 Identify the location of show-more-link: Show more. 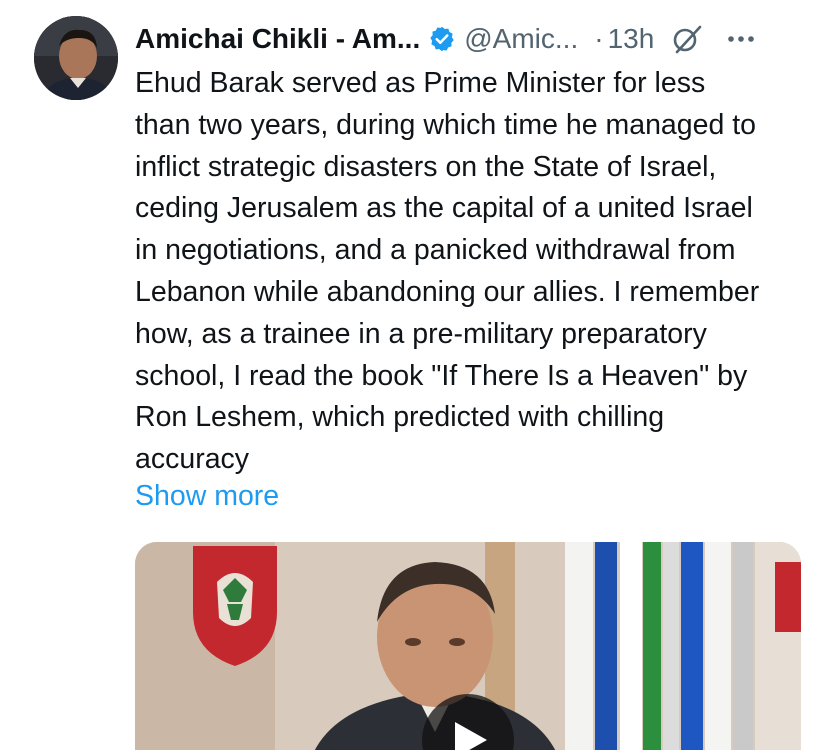
(207, 497).